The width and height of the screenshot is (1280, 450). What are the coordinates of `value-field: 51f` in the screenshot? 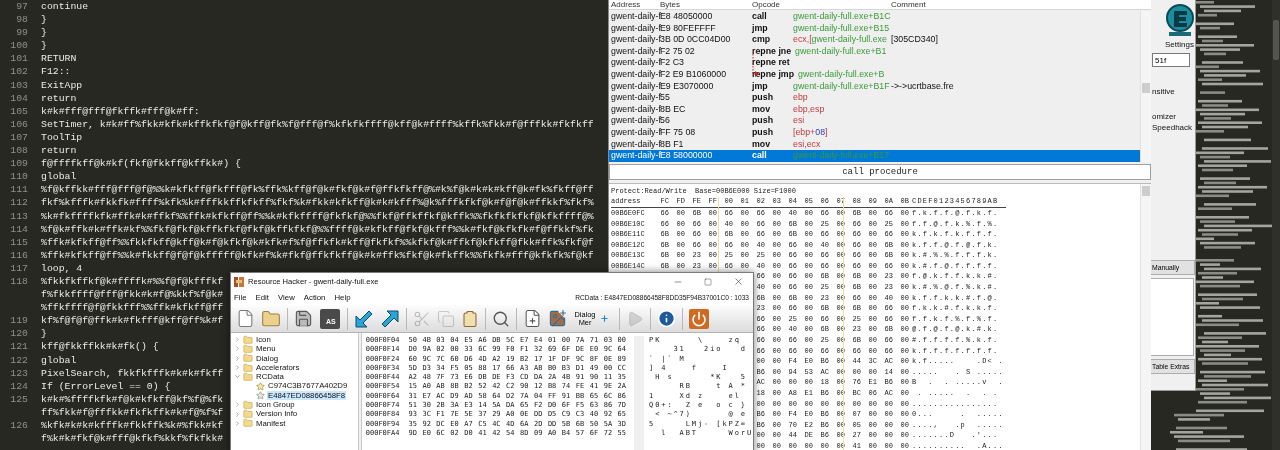 It's located at (1171, 60).